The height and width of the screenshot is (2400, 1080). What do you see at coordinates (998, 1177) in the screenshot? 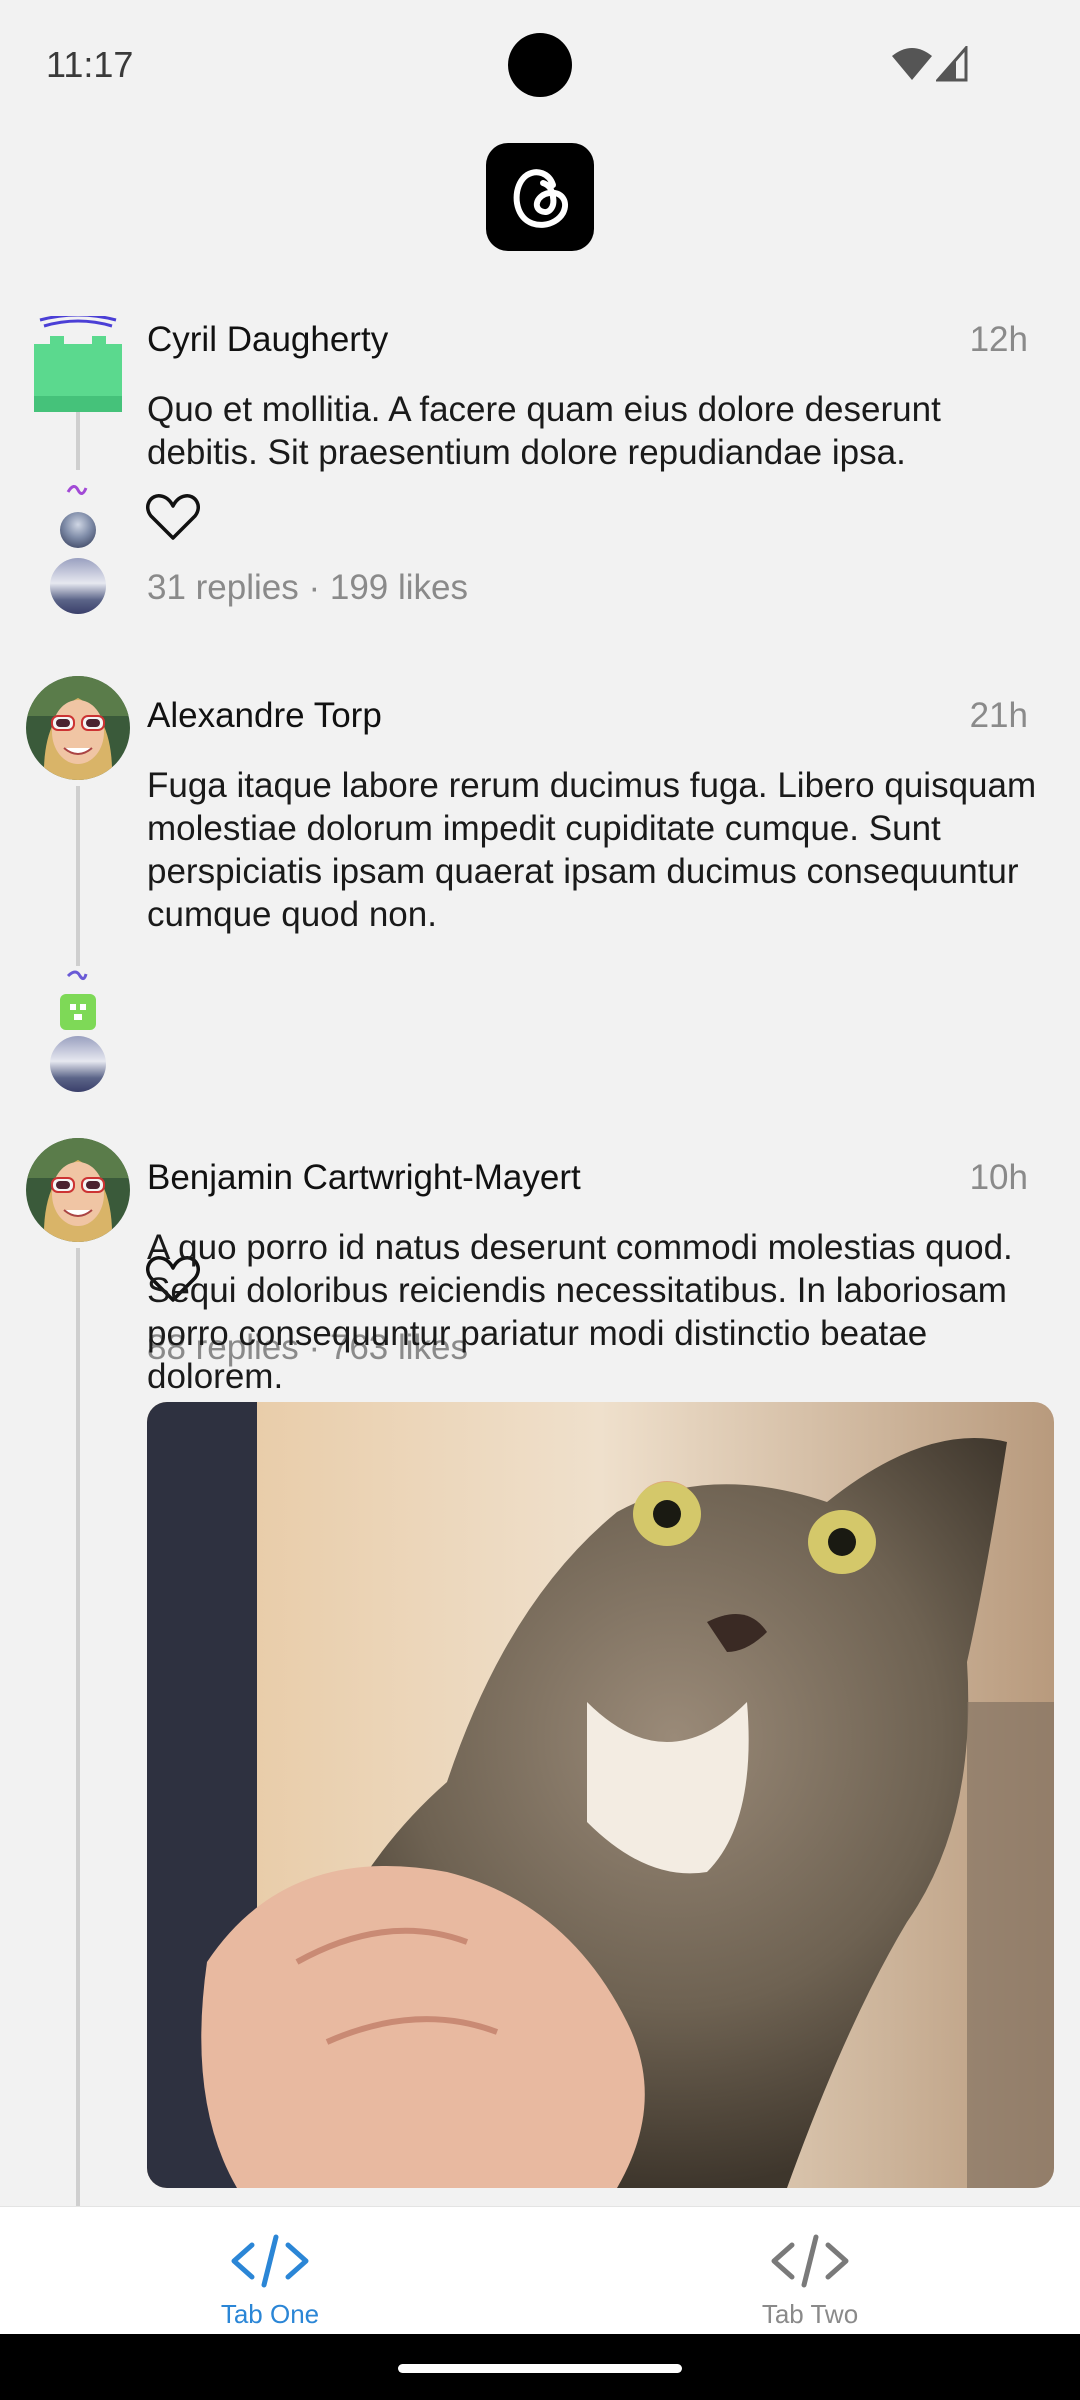
I see `post-time: 10h` at bounding box center [998, 1177].